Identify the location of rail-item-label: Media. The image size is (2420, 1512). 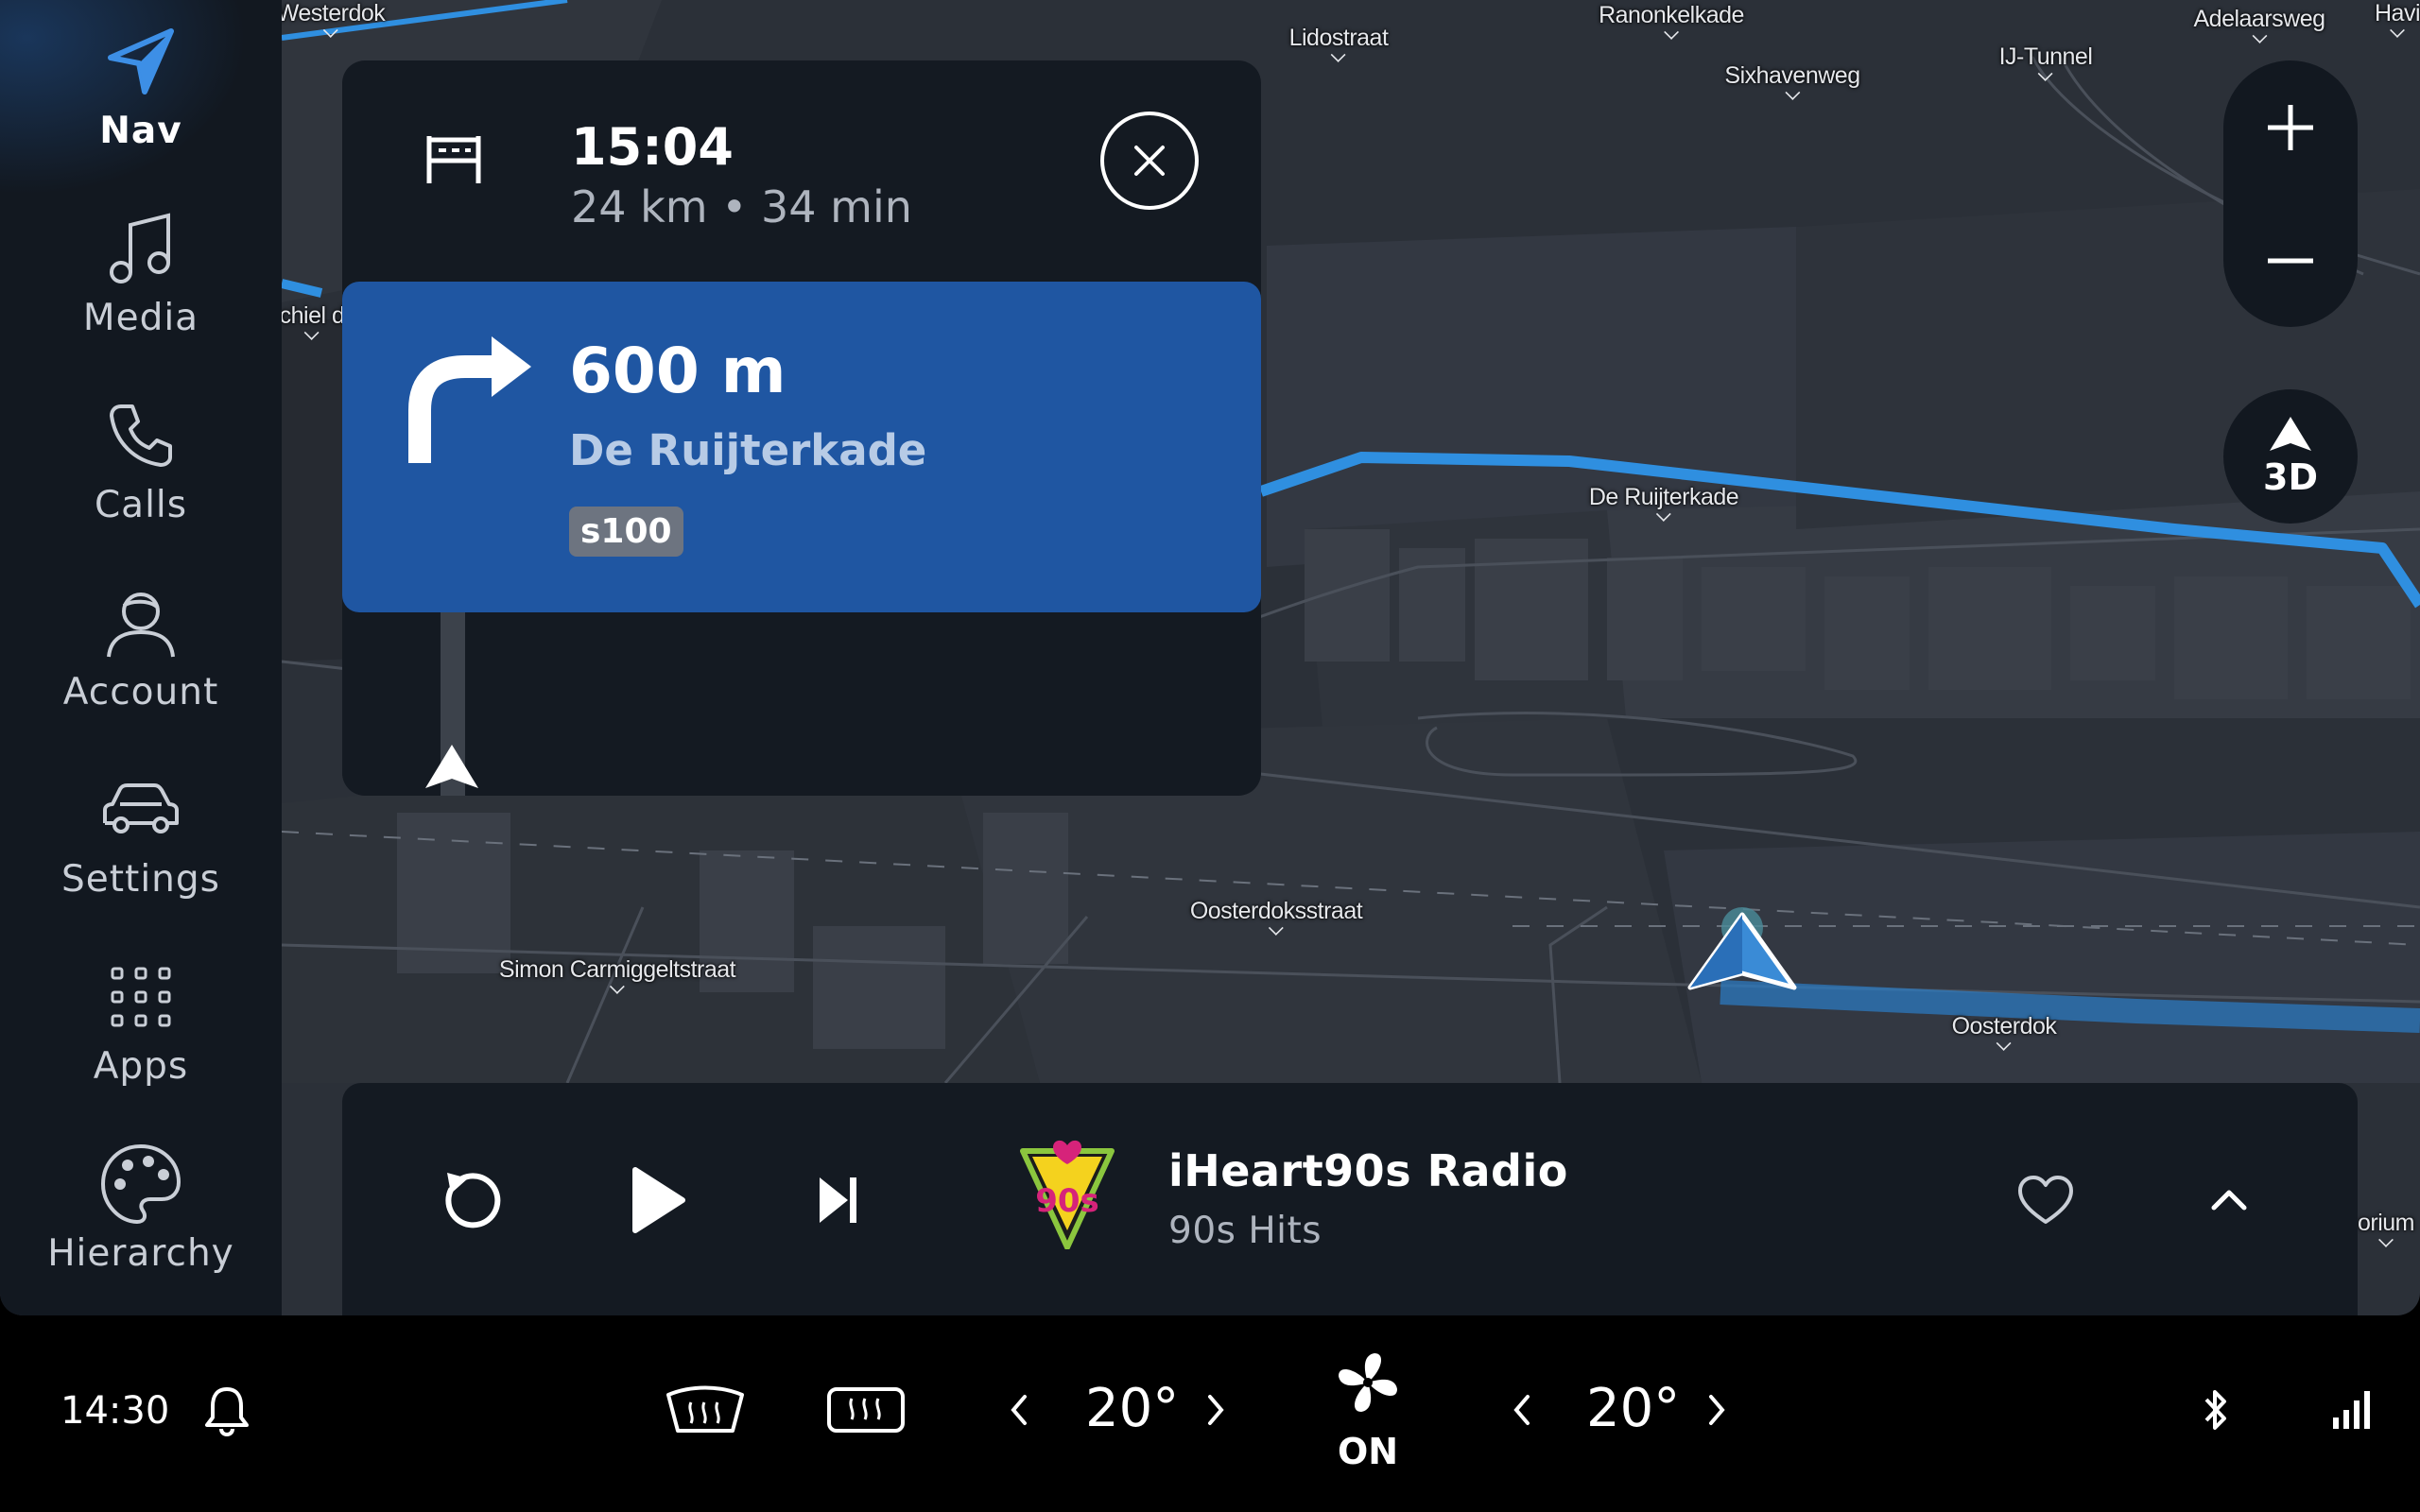
(140, 318).